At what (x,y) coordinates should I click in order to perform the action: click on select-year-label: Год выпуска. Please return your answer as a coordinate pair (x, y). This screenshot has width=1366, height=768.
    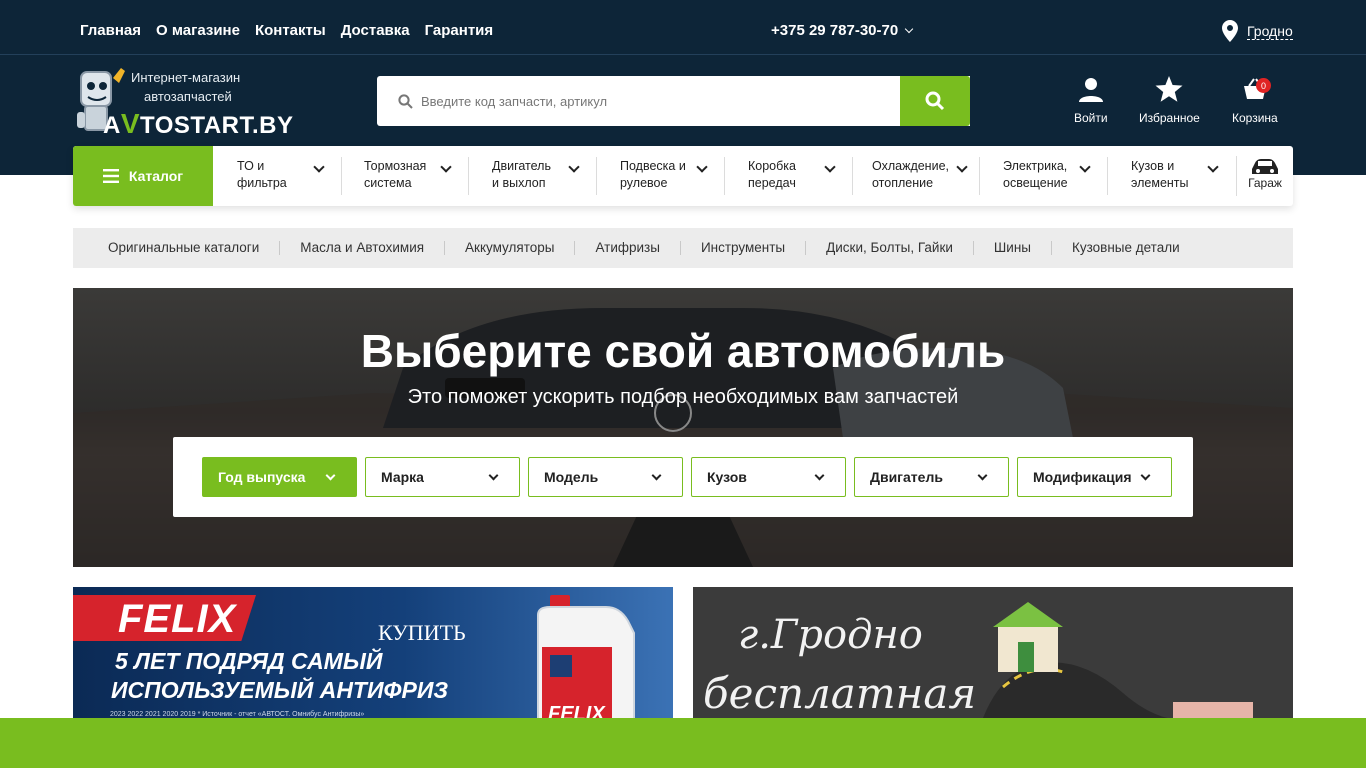
    Looking at the image, I should click on (262, 477).